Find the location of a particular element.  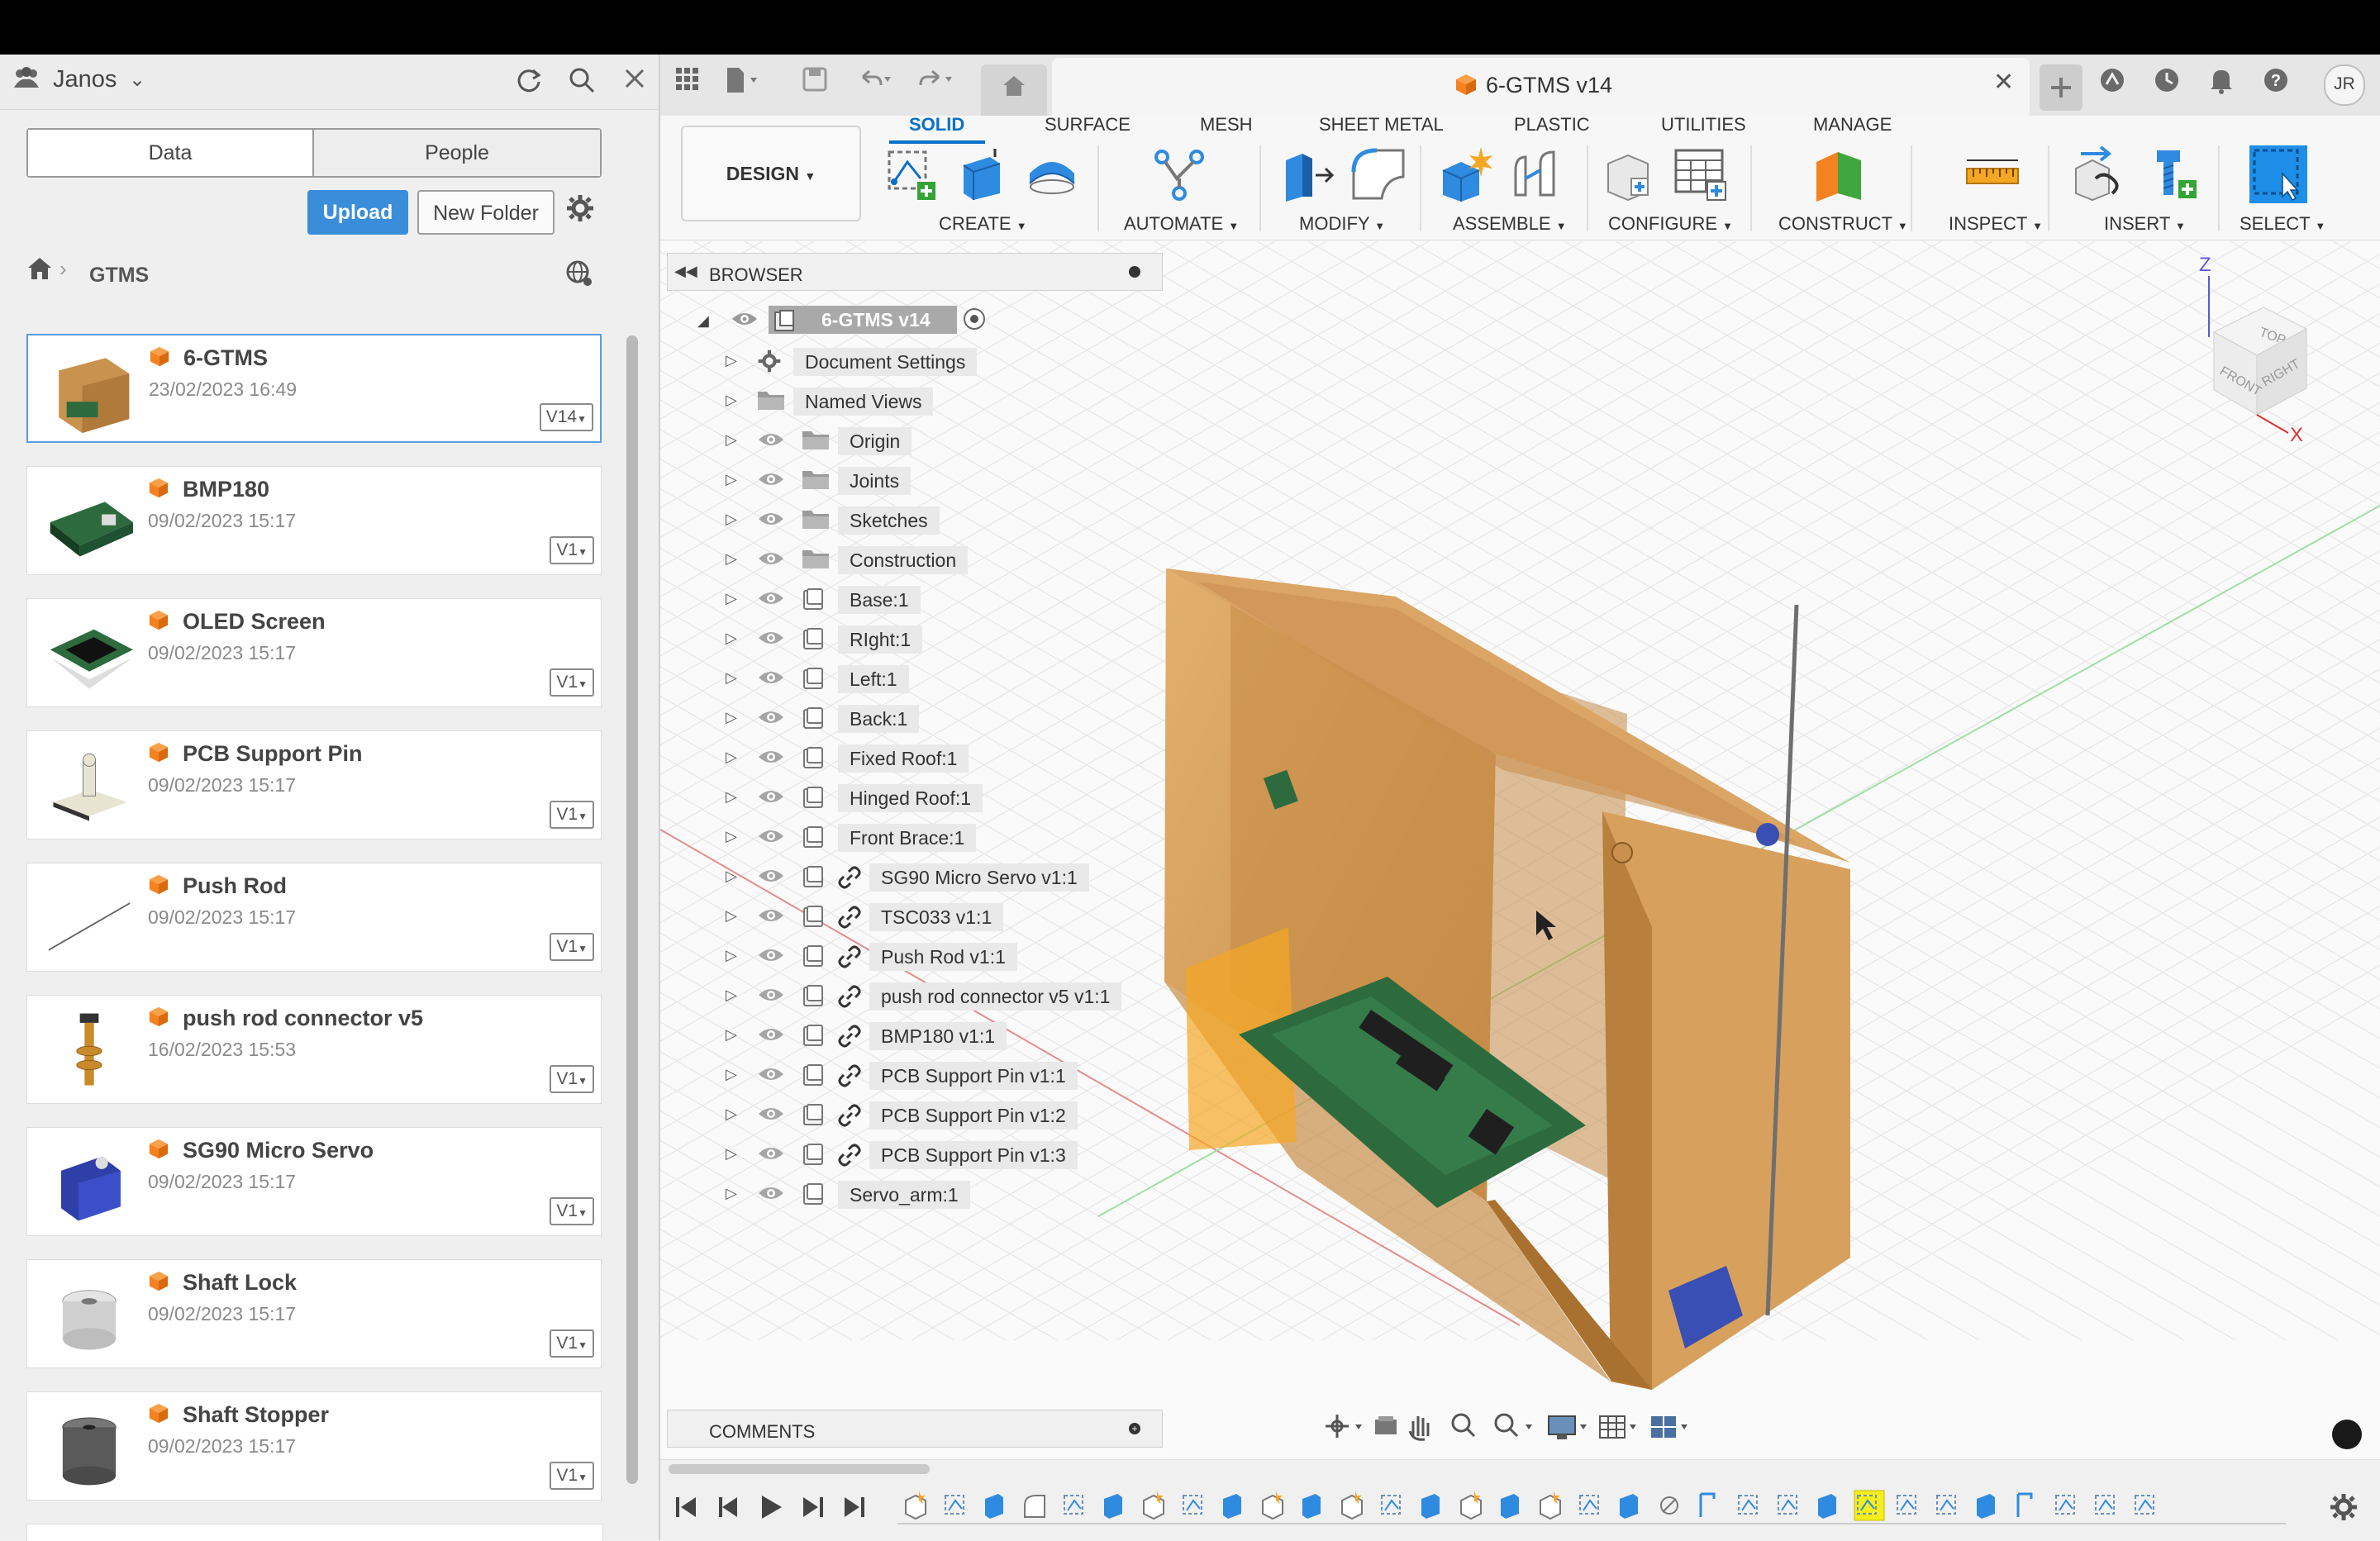

extrude-icon is located at coordinates (981, 174).